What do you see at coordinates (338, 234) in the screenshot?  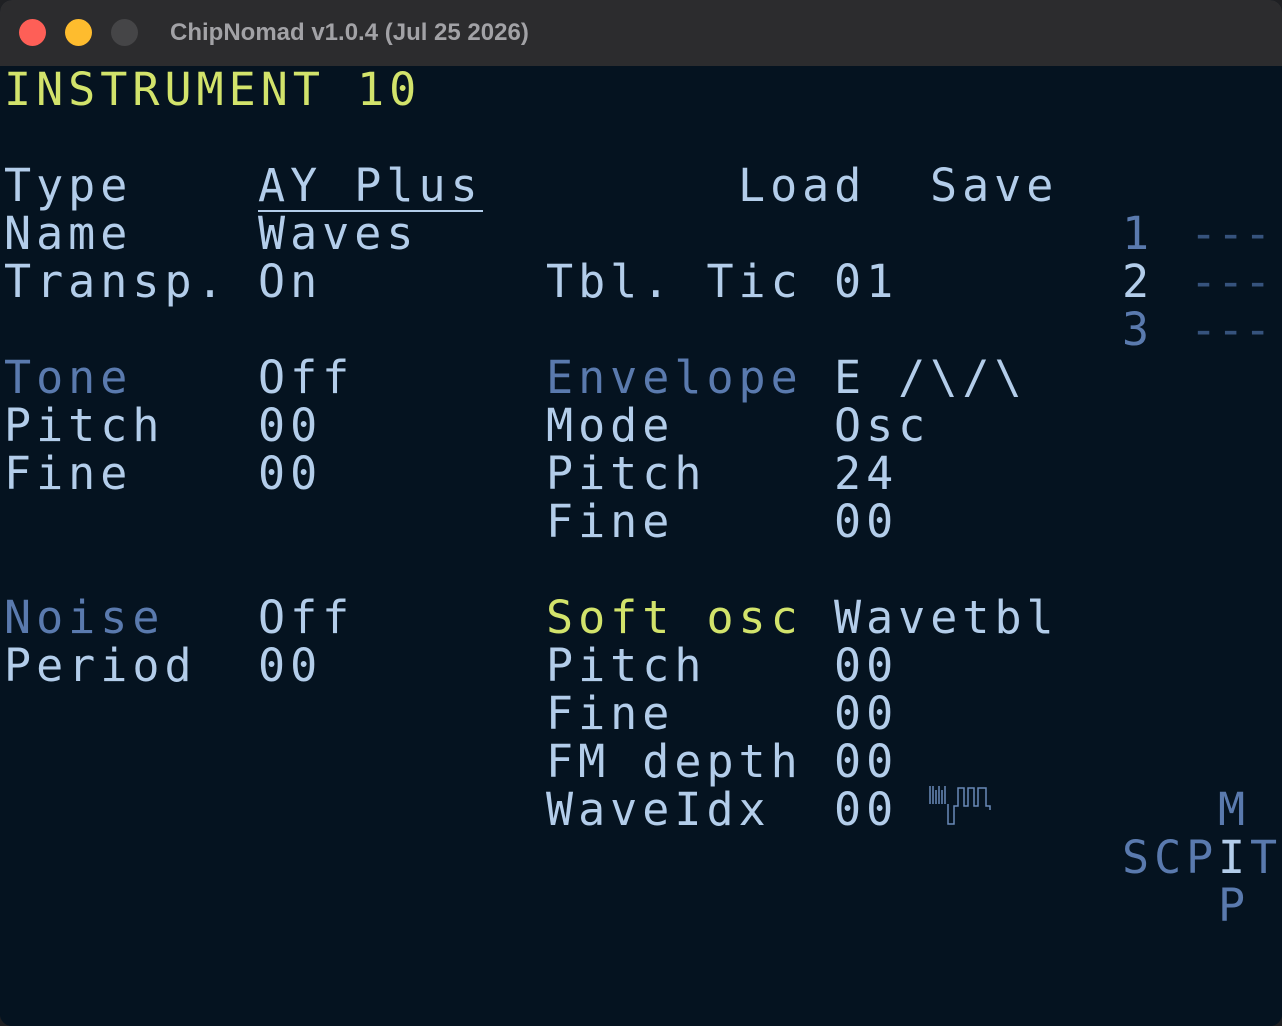 I see `name-field: Waves` at bounding box center [338, 234].